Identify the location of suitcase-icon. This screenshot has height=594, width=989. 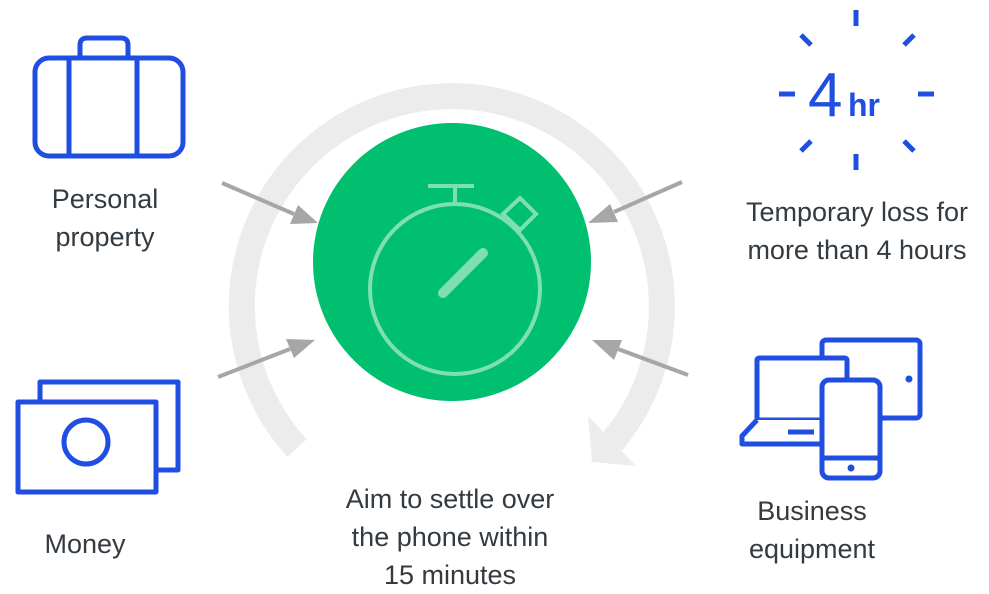
(109, 97).